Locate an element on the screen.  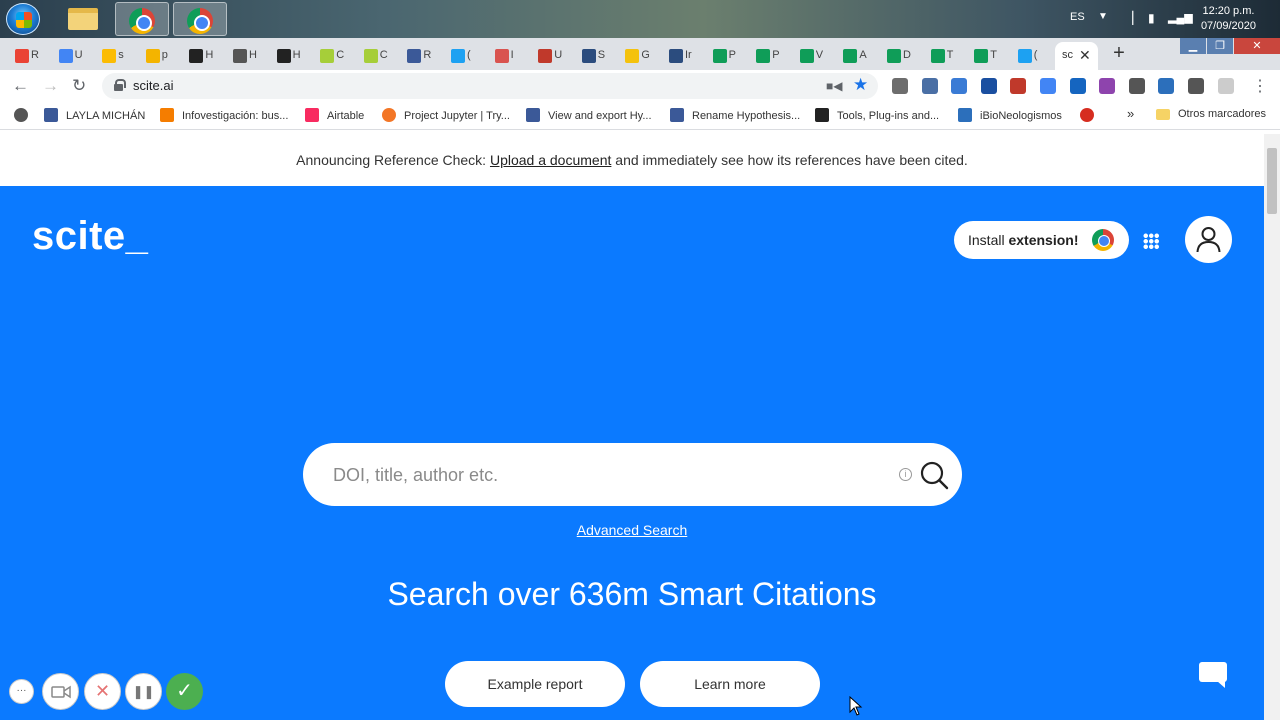
tab-17: P is located at coordinates (764, 56).